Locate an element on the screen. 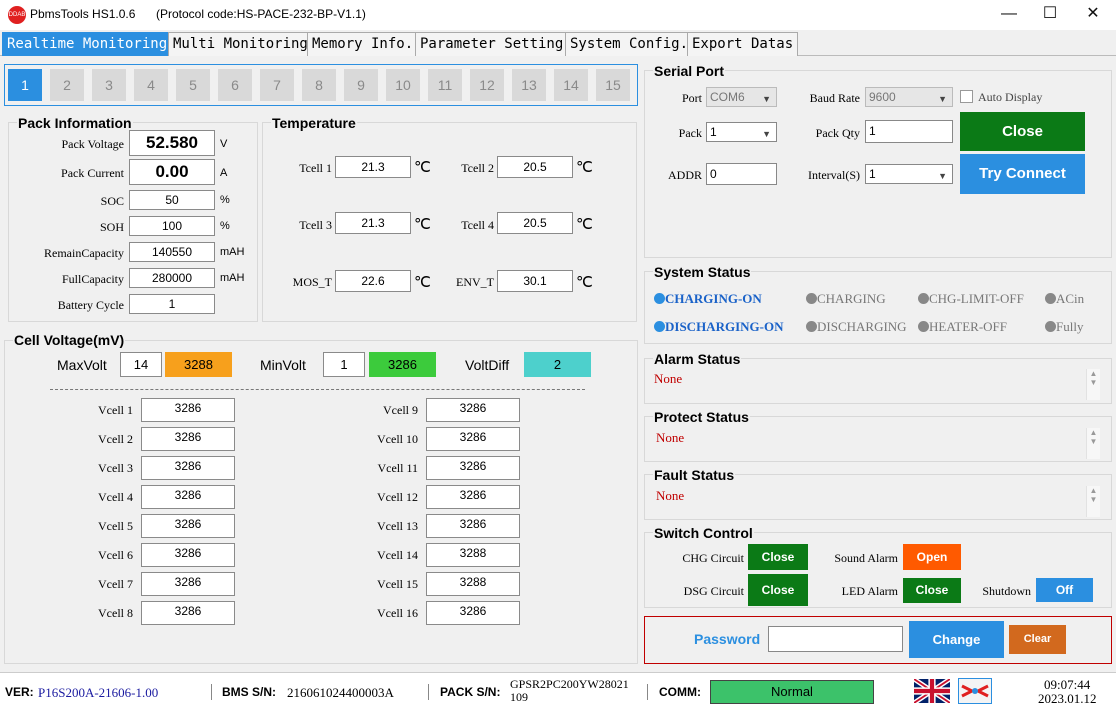 The height and width of the screenshot is (712, 1116). app-logo-icon: DDAB is located at coordinates (17, 15).